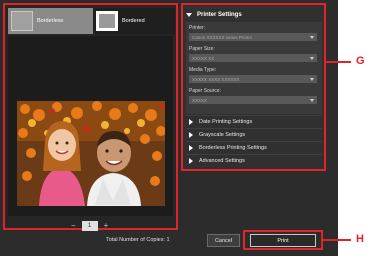 This screenshot has width=371, height=256. I want to click on layout-bordered: Bordered, so click(134, 21).